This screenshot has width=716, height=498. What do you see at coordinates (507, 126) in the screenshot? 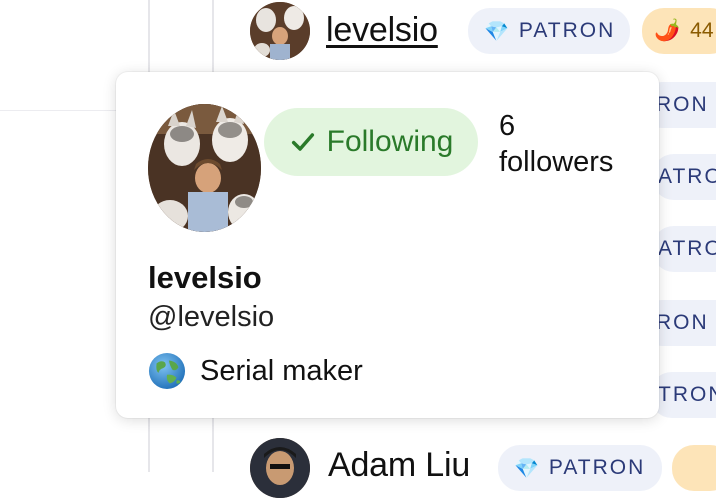
I see `followers-number: 6` at bounding box center [507, 126].